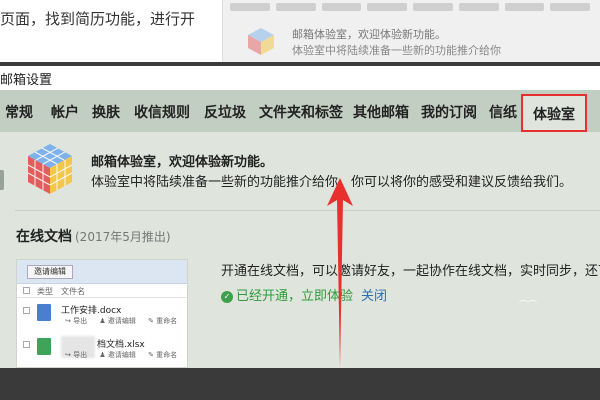 The width and height of the screenshot is (600, 400). What do you see at coordinates (98, 19) in the screenshot?
I see `tutorial-instruction: 页面，找到简历功能，进行开` at bounding box center [98, 19].